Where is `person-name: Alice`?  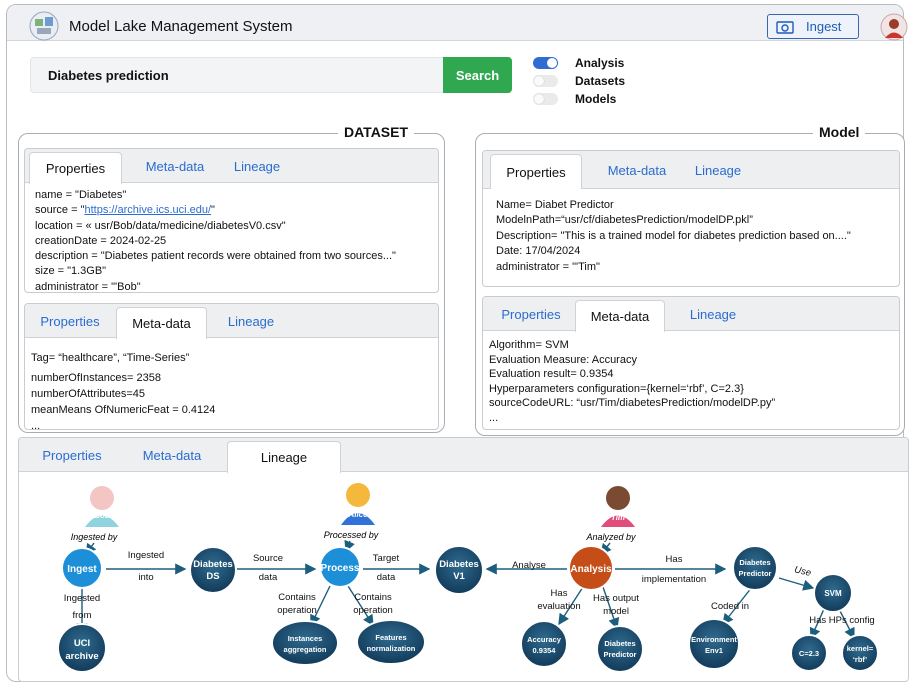
person-name: Alice is located at coordinates (357, 514).